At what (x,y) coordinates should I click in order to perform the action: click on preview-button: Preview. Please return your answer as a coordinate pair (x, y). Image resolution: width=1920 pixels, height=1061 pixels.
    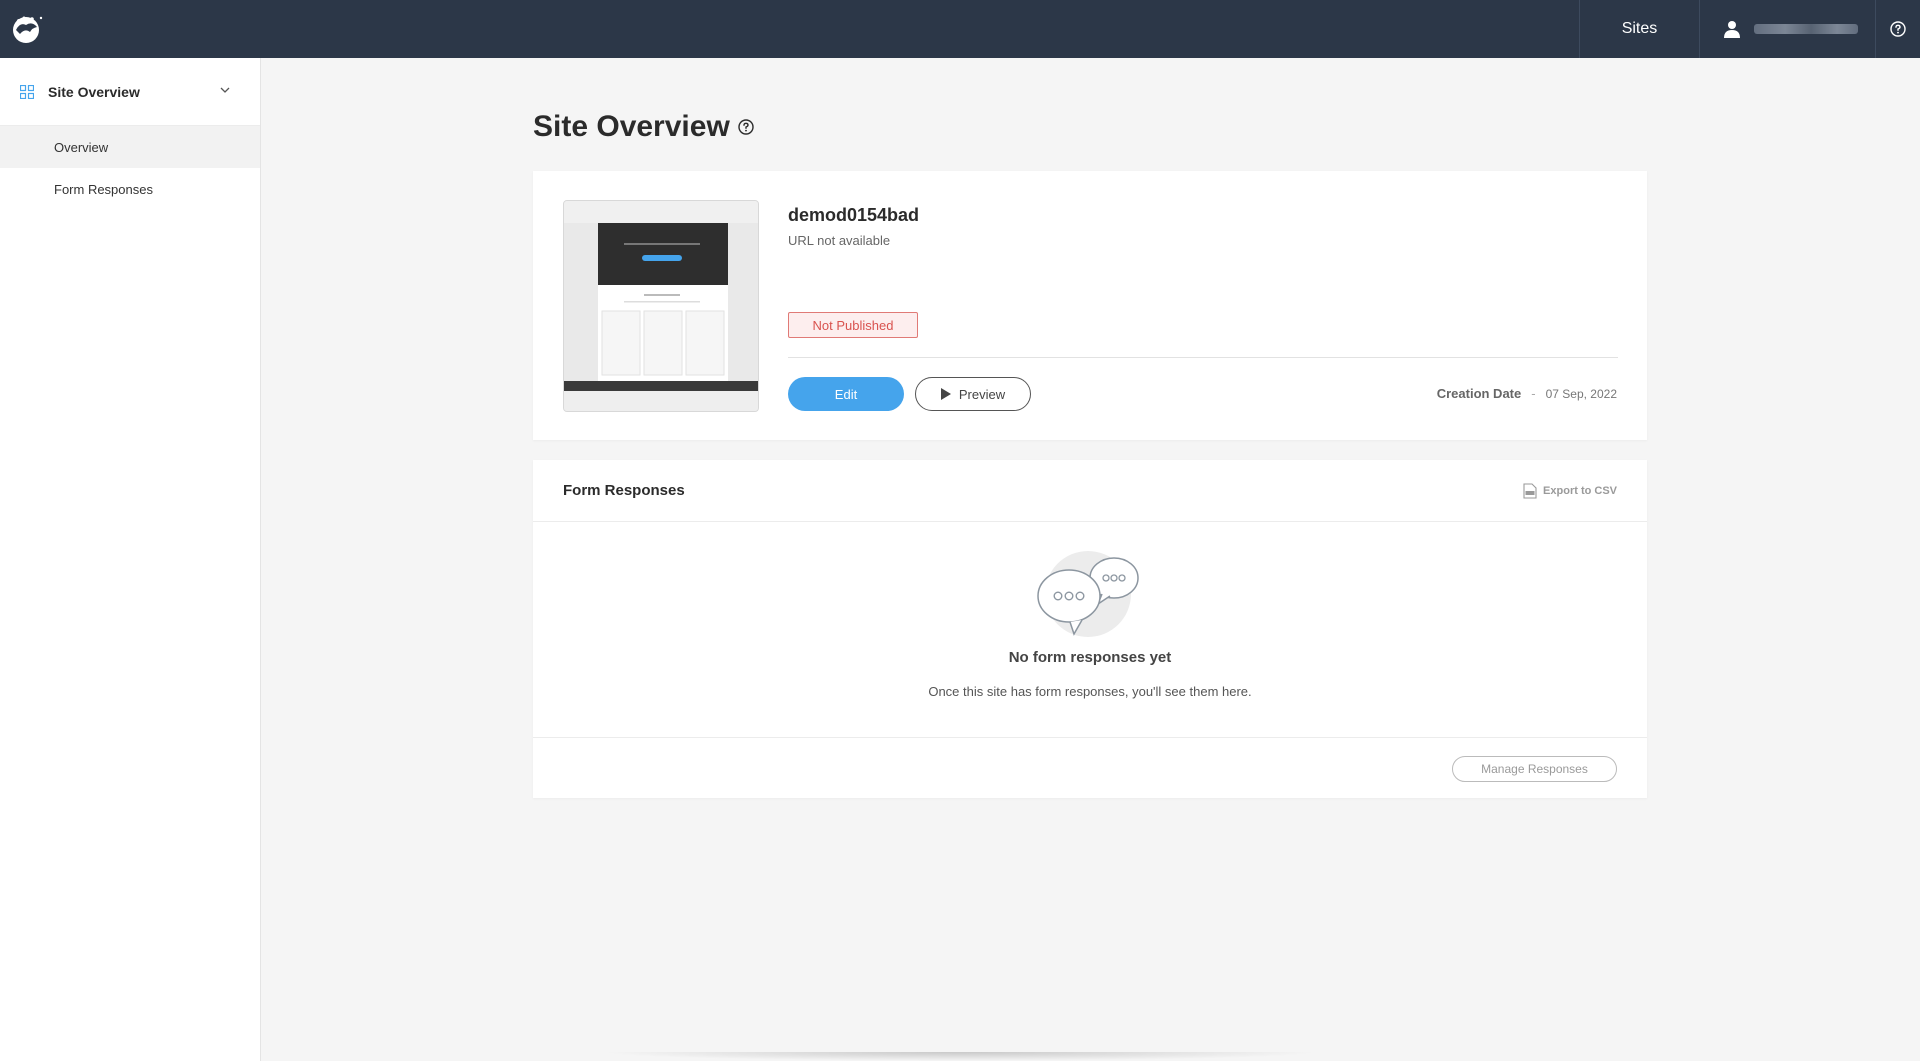
    Looking at the image, I should click on (973, 394).